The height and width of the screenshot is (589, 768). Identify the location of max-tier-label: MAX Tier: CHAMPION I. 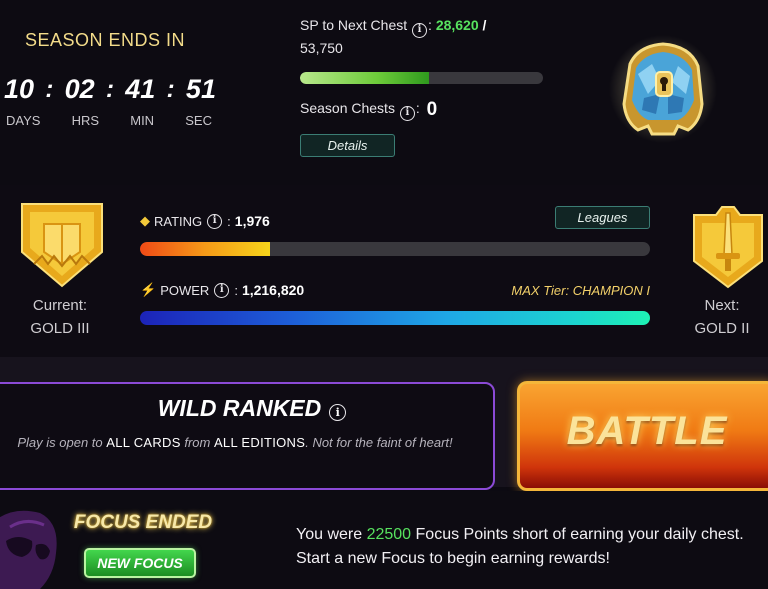
(580, 290).